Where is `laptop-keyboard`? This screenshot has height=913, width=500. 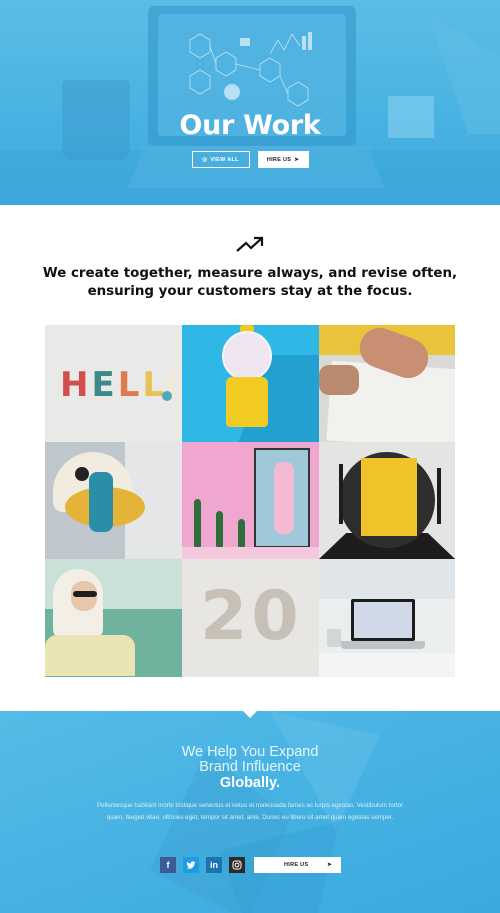 laptop-keyboard is located at coordinates (383, 645).